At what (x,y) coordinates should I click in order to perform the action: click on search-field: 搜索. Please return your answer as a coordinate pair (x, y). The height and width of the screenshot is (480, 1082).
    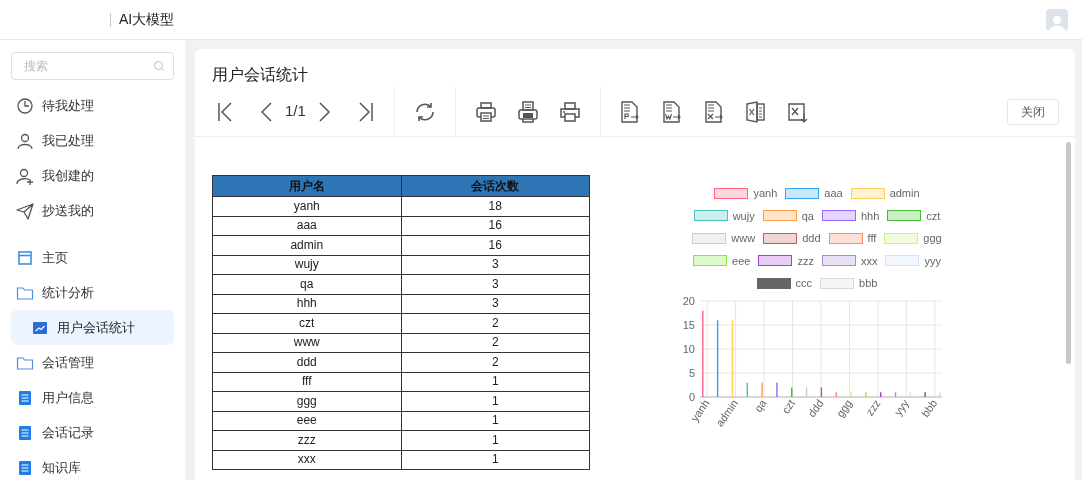
    Looking at the image, I should click on (92, 66).